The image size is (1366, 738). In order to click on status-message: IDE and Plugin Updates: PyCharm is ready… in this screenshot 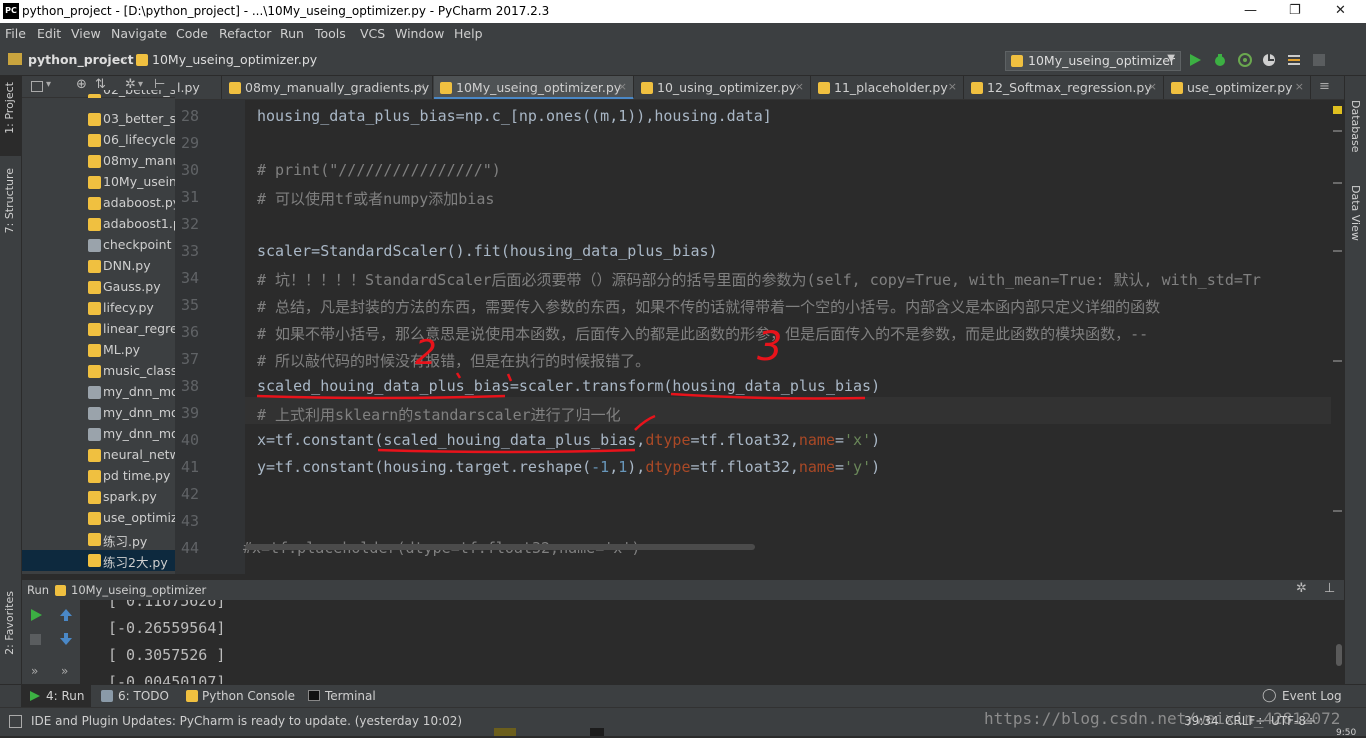, I will do `click(246, 721)`.